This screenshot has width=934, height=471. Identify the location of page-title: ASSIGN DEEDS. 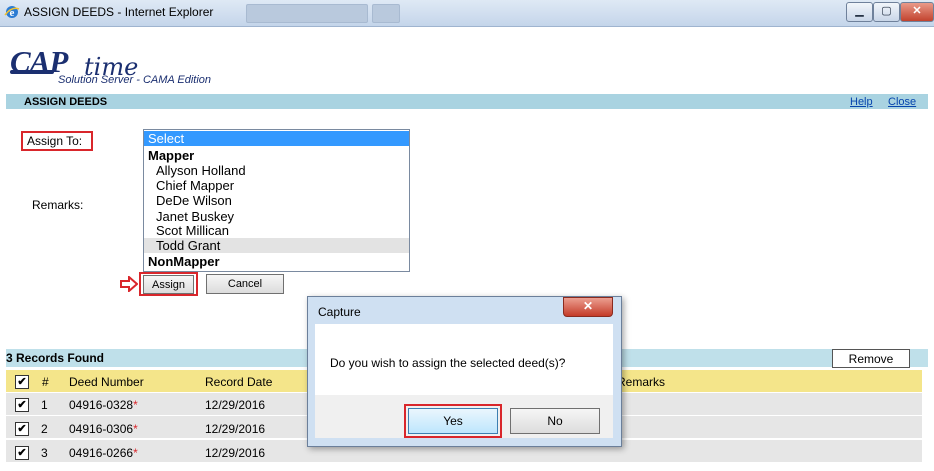
(66, 102).